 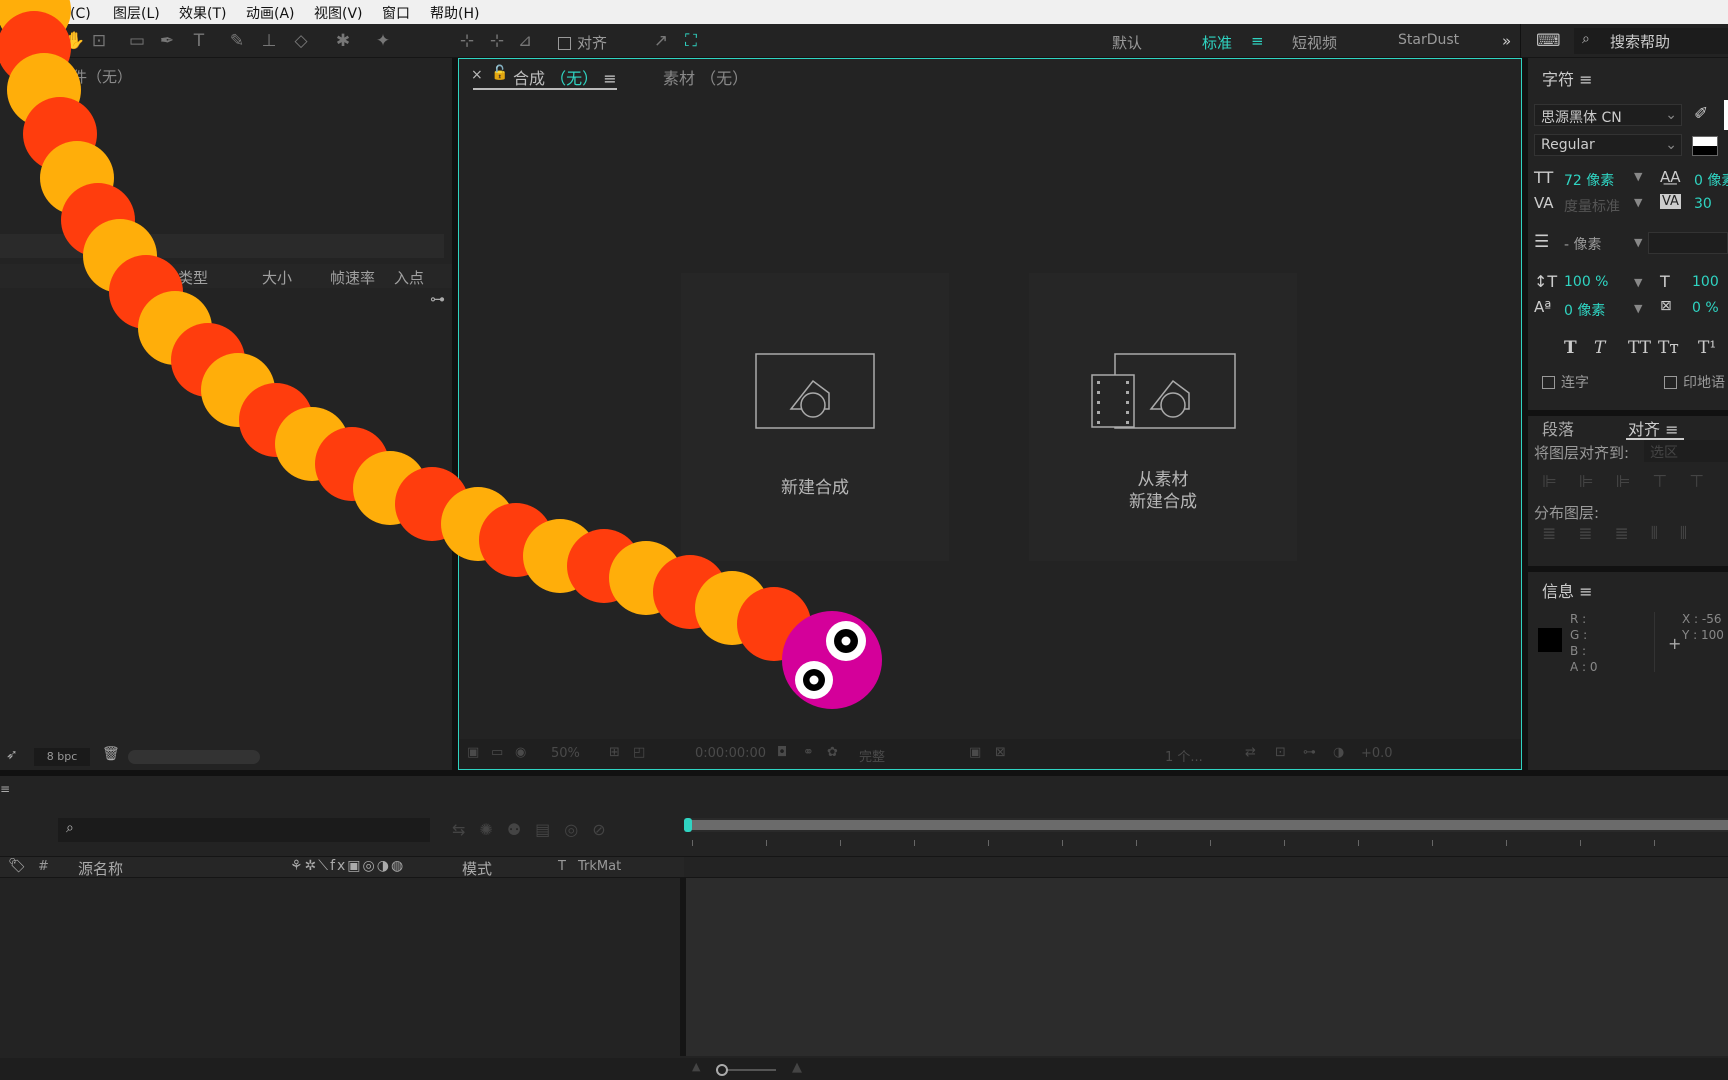 What do you see at coordinates (814, 680) in the screenshot?
I see `worm-glint-left` at bounding box center [814, 680].